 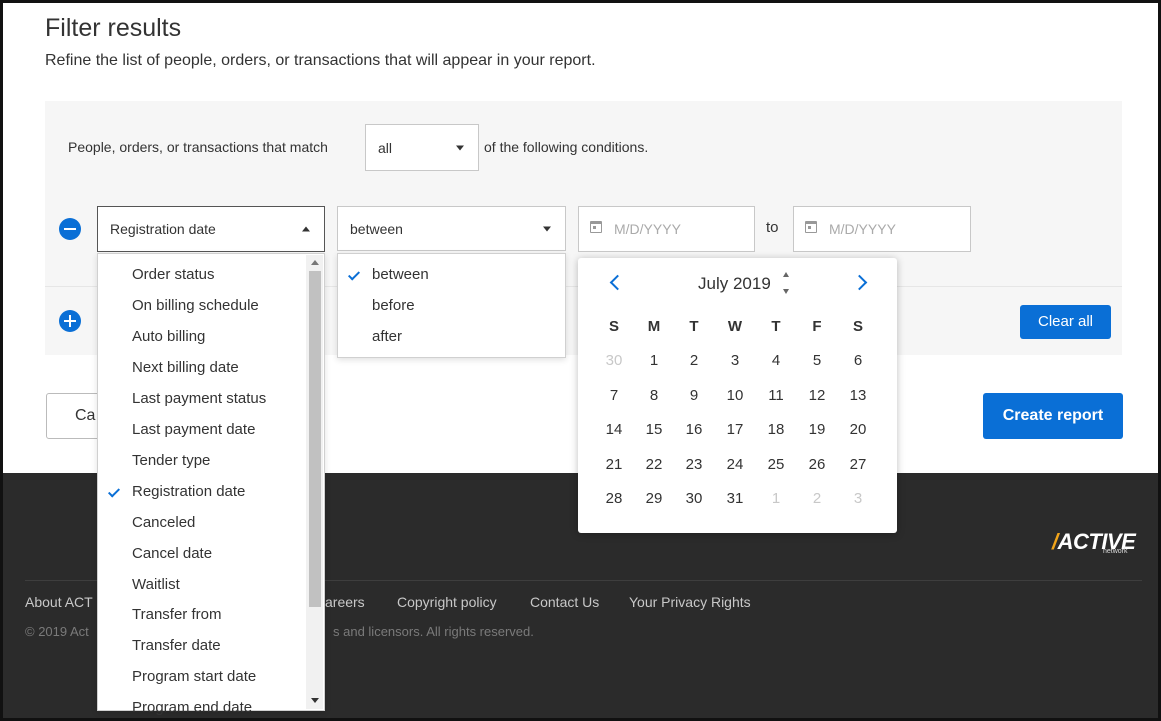 I want to click on calendar-day: 10, so click(x=735, y=395).